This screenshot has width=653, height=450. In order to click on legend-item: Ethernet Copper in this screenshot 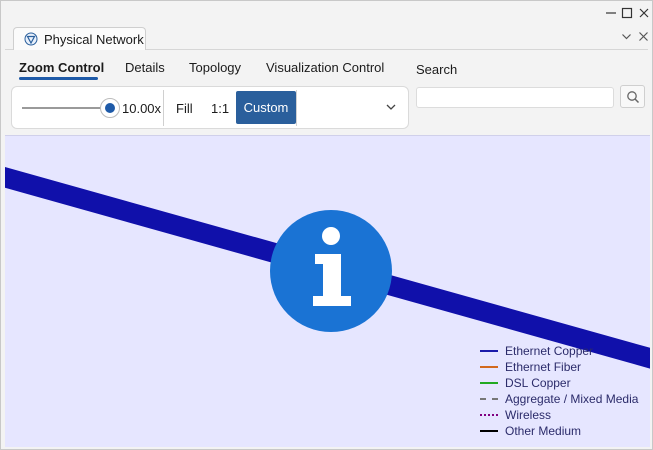, I will do `click(559, 351)`.